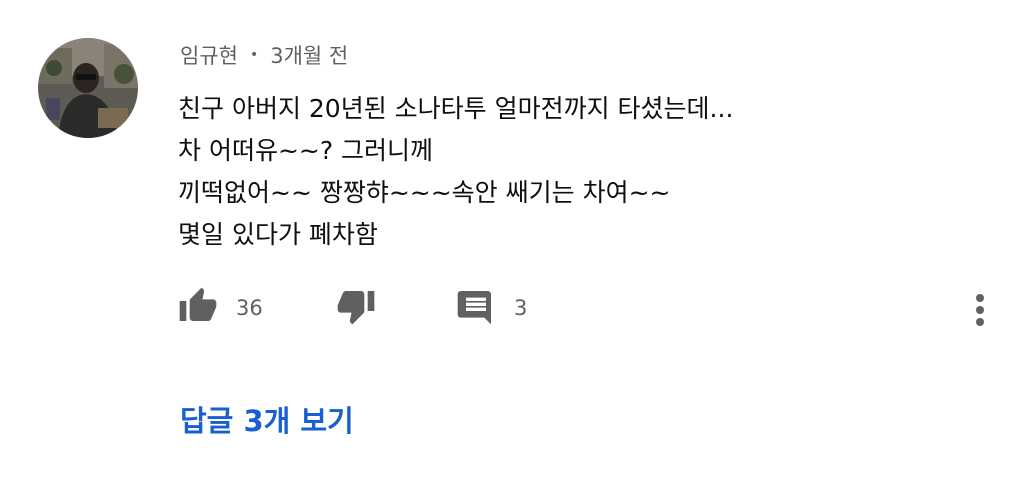 The width and height of the screenshot is (1024, 478). Describe the element at coordinates (306, 150) in the screenshot. I see `comment-line: 차 어떠유~~? 그러니께` at that location.